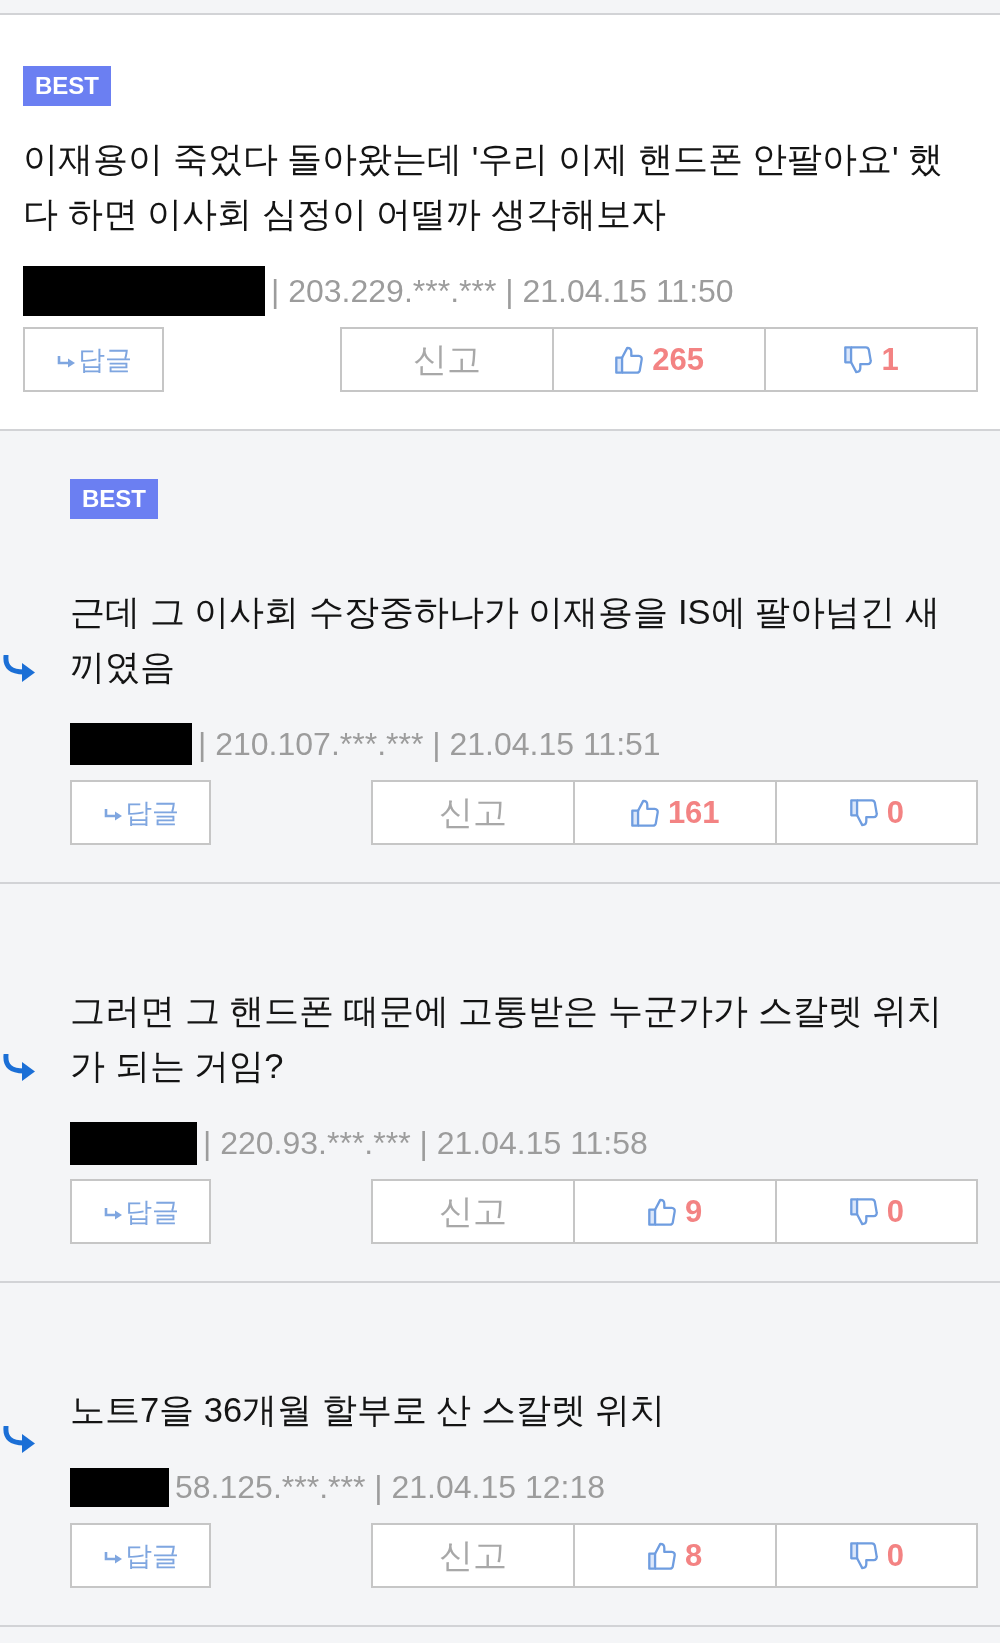 This screenshot has height=1643, width=1000. I want to click on like-button: 161, so click(676, 812).